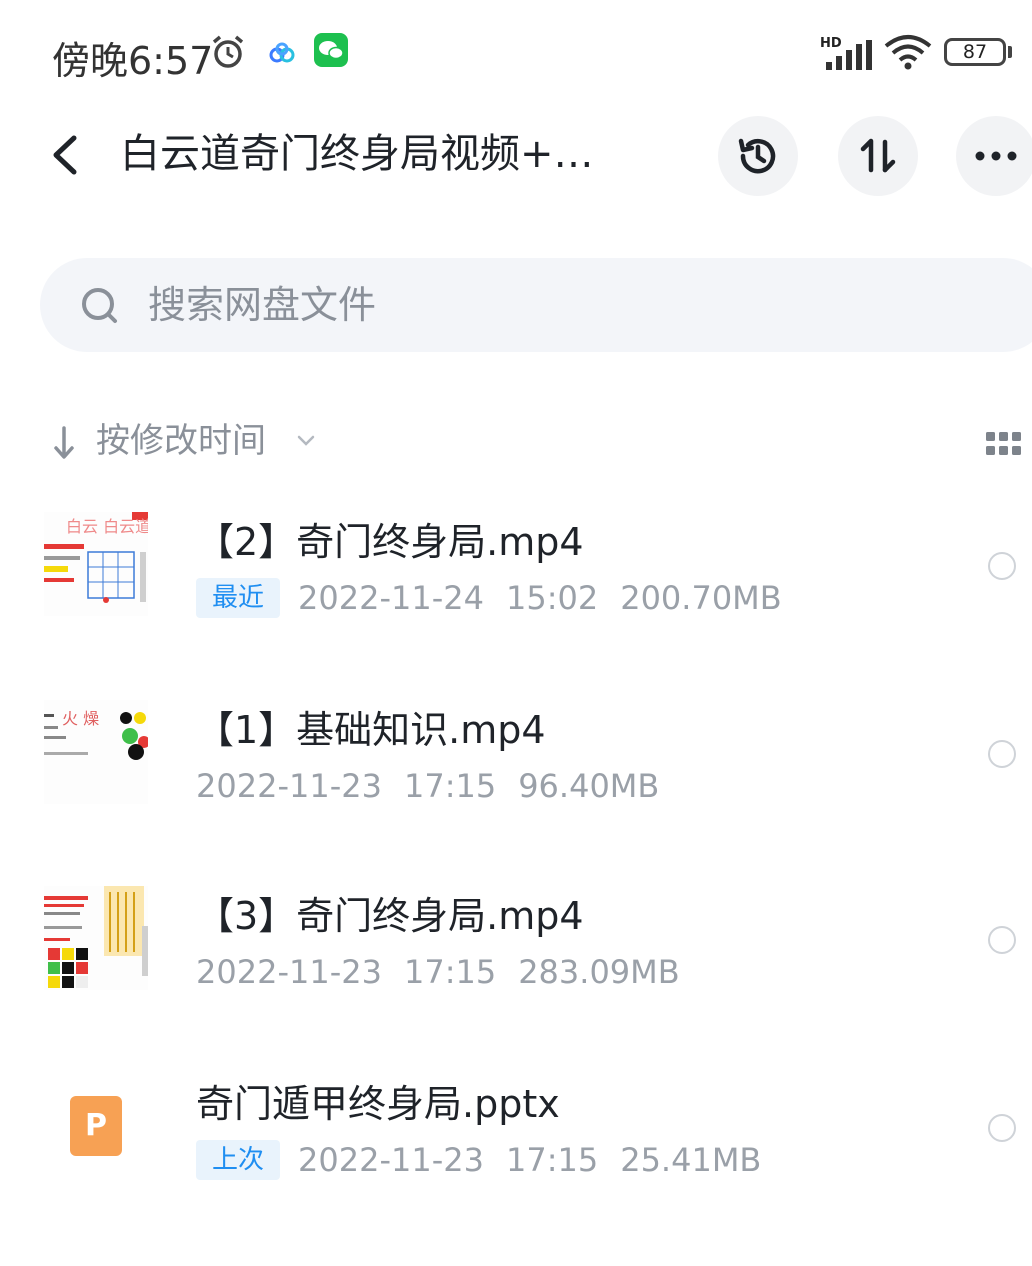 The image size is (1032, 1266). Describe the element at coordinates (489, 598) in the screenshot. I see `file-meta: 最近 2022-11-24 15:02 200.70MB` at that location.